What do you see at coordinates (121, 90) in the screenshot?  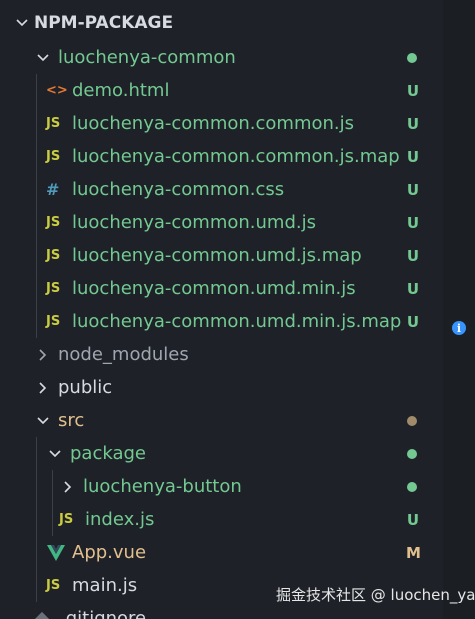 I see `tree-item-label: demo.html` at bounding box center [121, 90].